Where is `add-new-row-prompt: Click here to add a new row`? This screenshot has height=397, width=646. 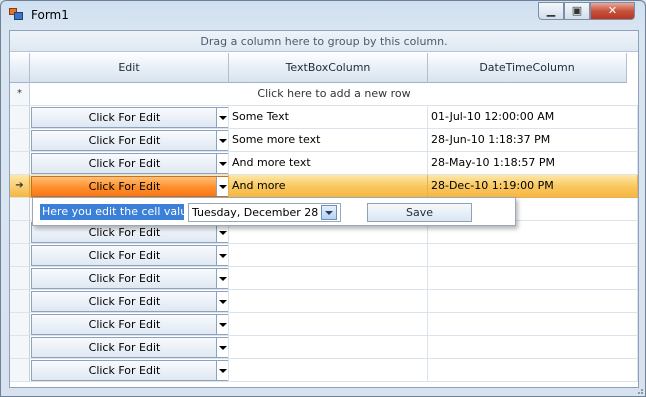 add-new-row-prompt: Click here to add a new row is located at coordinates (334, 94).